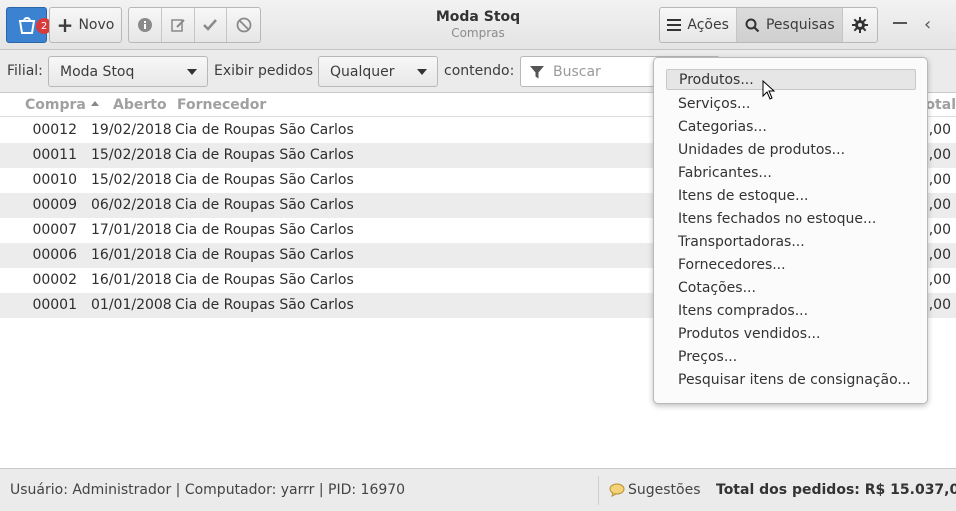 This screenshot has width=956, height=511. I want to click on suggestions-button: Sugestões, so click(655, 490).